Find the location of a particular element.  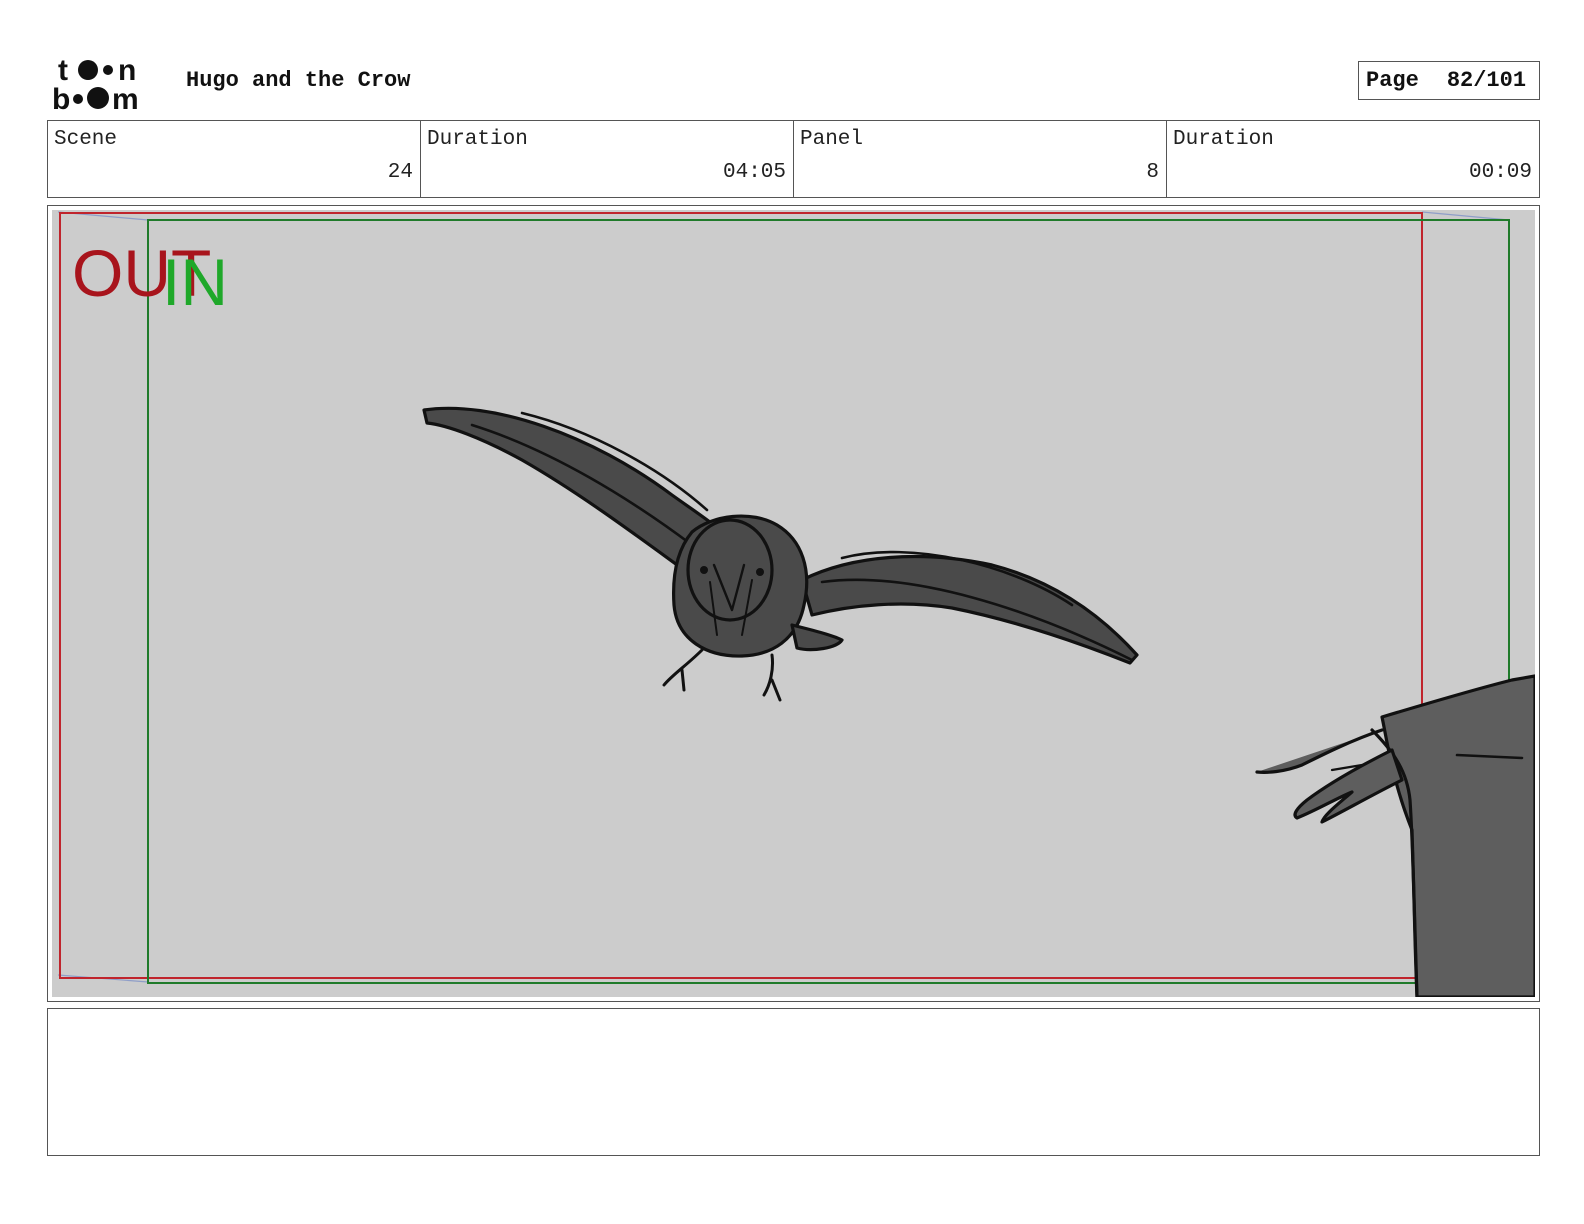

page-indicator: Page 82/101 is located at coordinates (1449, 80).